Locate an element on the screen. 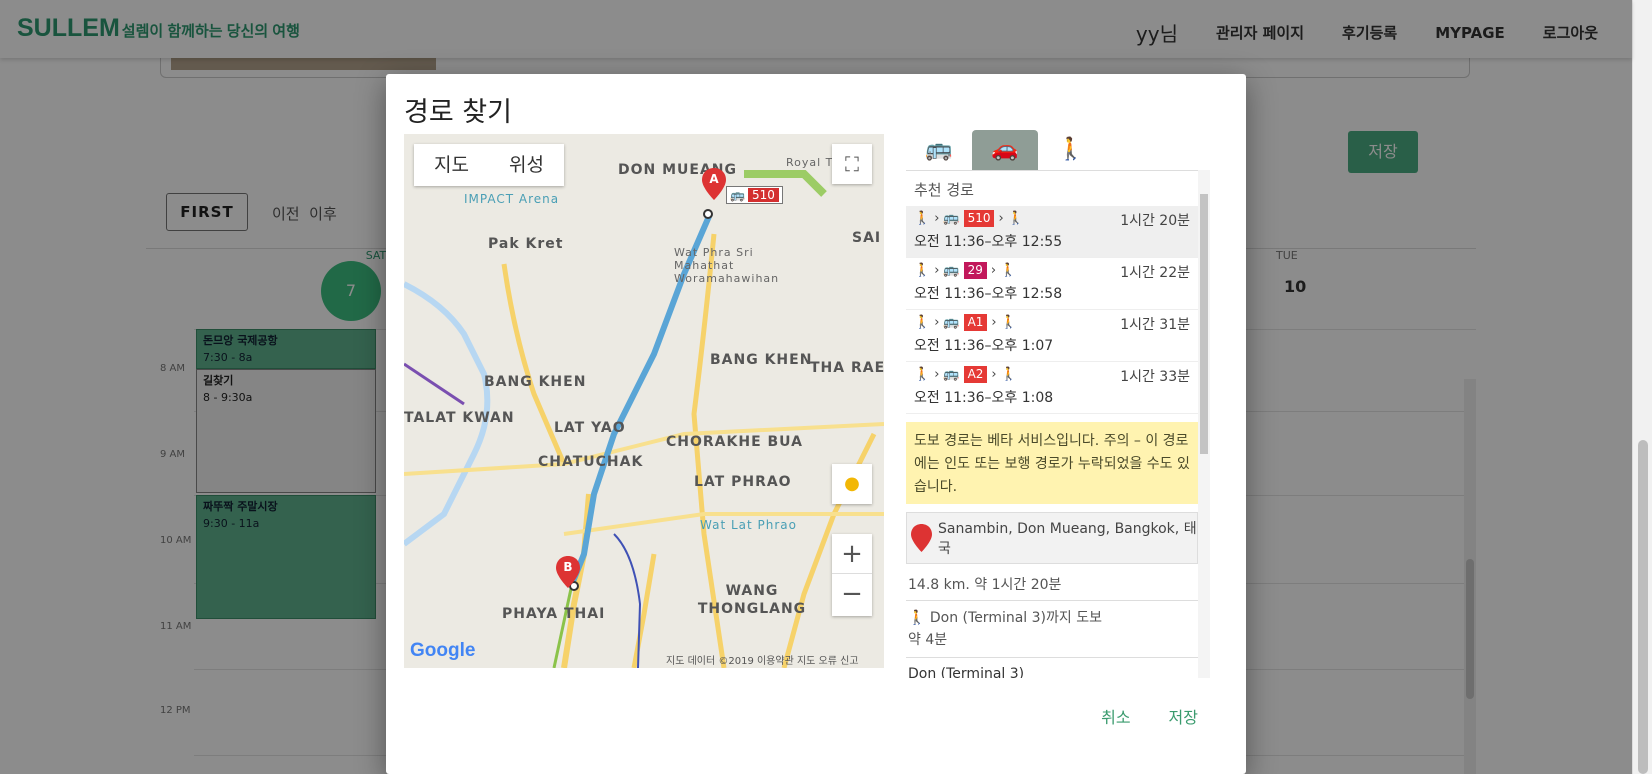 The width and height of the screenshot is (1652, 774). route-option: 🚶 › 🚌 510 › 🚶 1시간 20분 오전 11:36–오후 12:55 is located at coordinates (1052, 232).